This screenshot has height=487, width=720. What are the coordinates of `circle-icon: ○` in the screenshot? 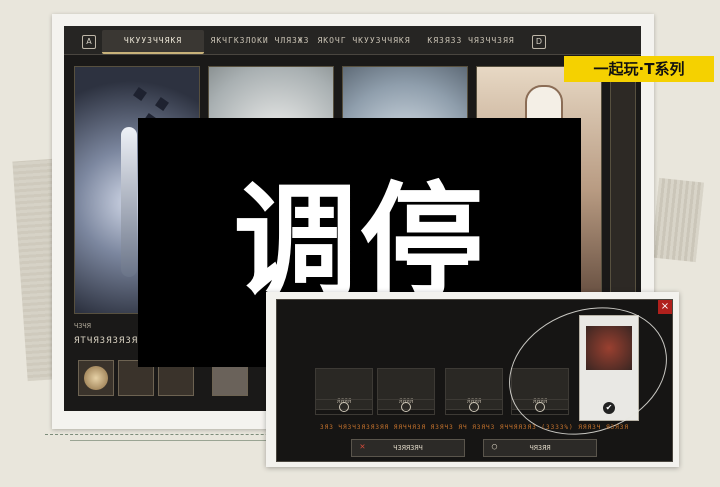 It's located at (494, 447).